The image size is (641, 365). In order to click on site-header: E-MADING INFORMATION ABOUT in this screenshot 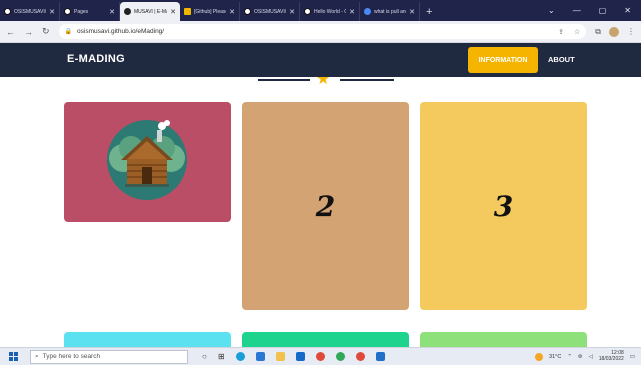, I will do `click(320, 60)`.